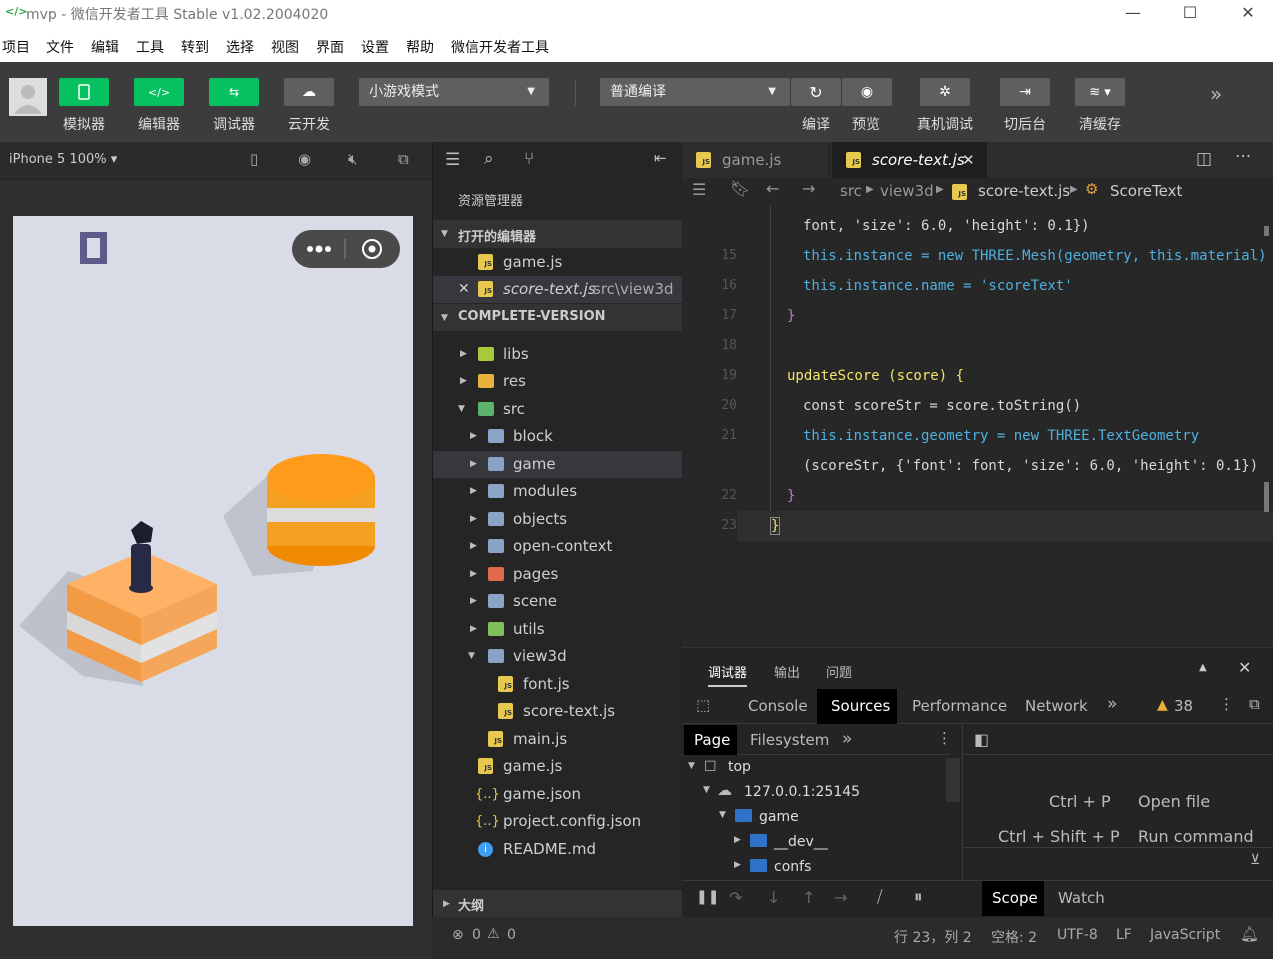 The image size is (1273, 959). Describe the element at coordinates (1183, 706) in the screenshot. I see `warning-count: 38` at that location.